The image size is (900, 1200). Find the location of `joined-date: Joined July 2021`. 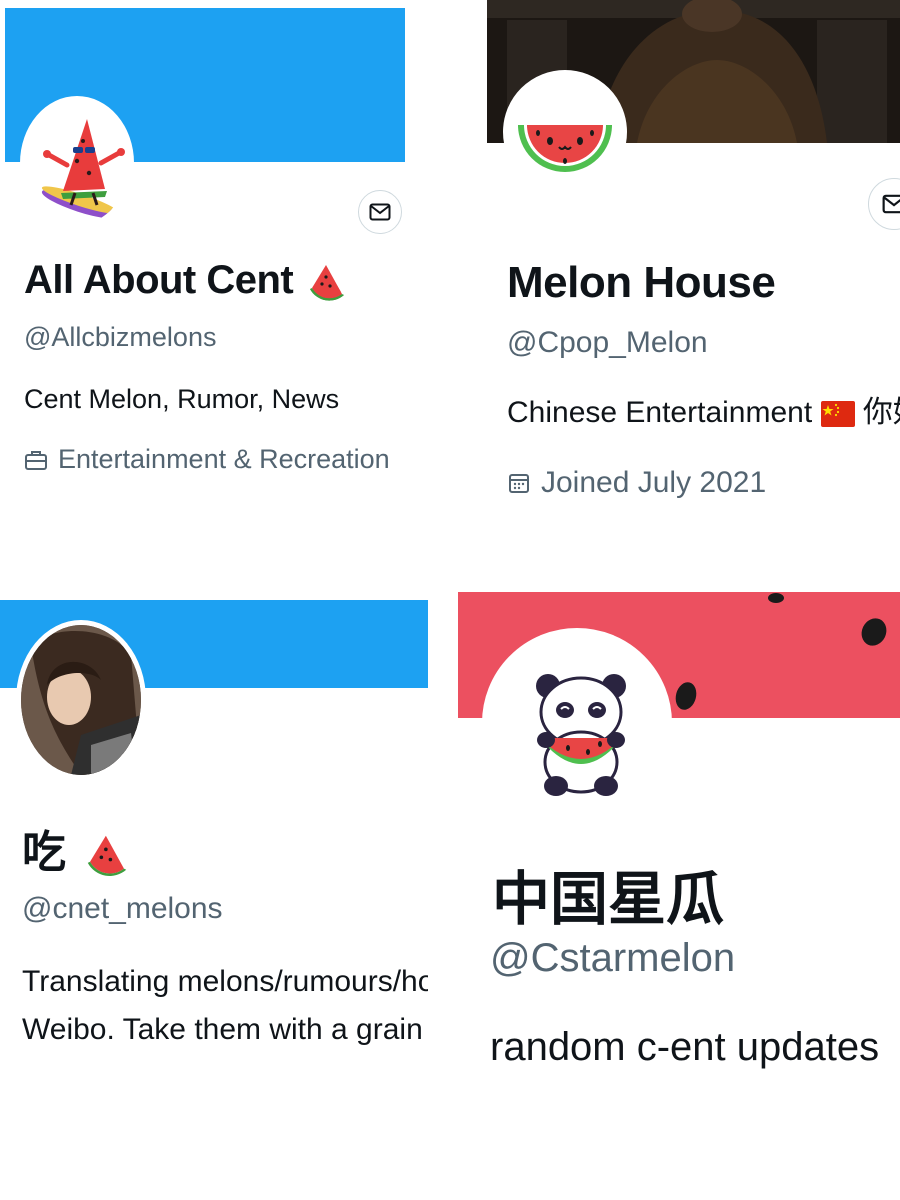

joined-date: Joined July 2021 is located at coordinates (636, 483).